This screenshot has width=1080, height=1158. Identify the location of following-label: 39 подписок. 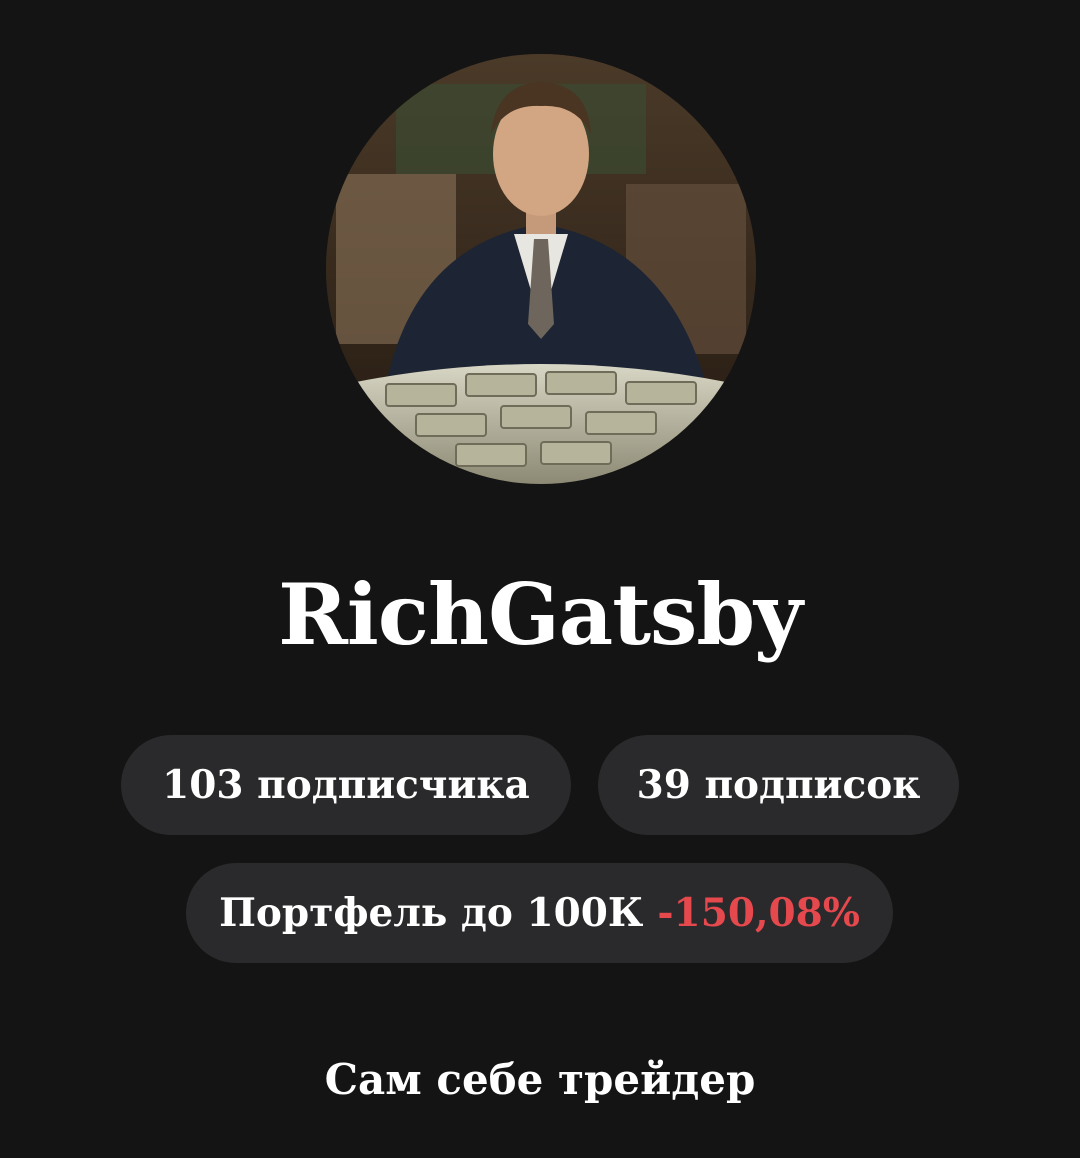
(778, 785).